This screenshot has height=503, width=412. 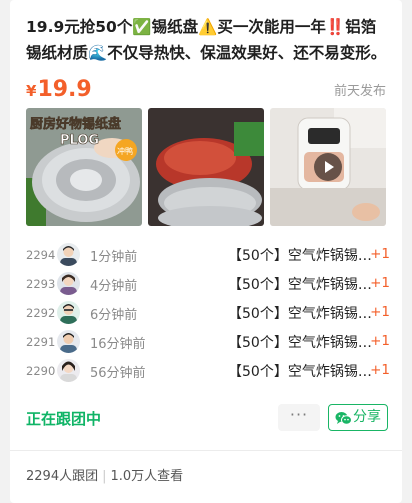 What do you see at coordinates (208, 284) in the screenshot?
I see `list-item: 2293 4分钟前 【50个】空气炸锅锡纸盘 +1` at bounding box center [208, 284].